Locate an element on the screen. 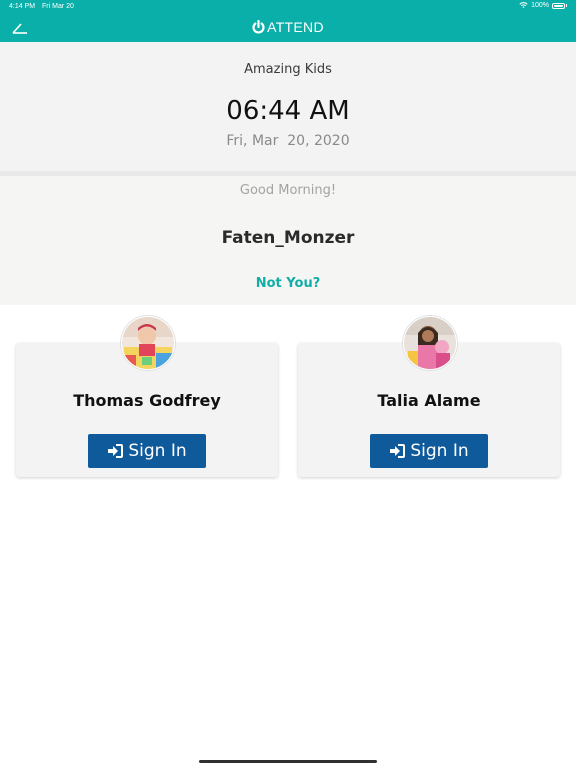 This screenshot has width=576, height=768. battery-percent: 100% is located at coordinates (540, 5).